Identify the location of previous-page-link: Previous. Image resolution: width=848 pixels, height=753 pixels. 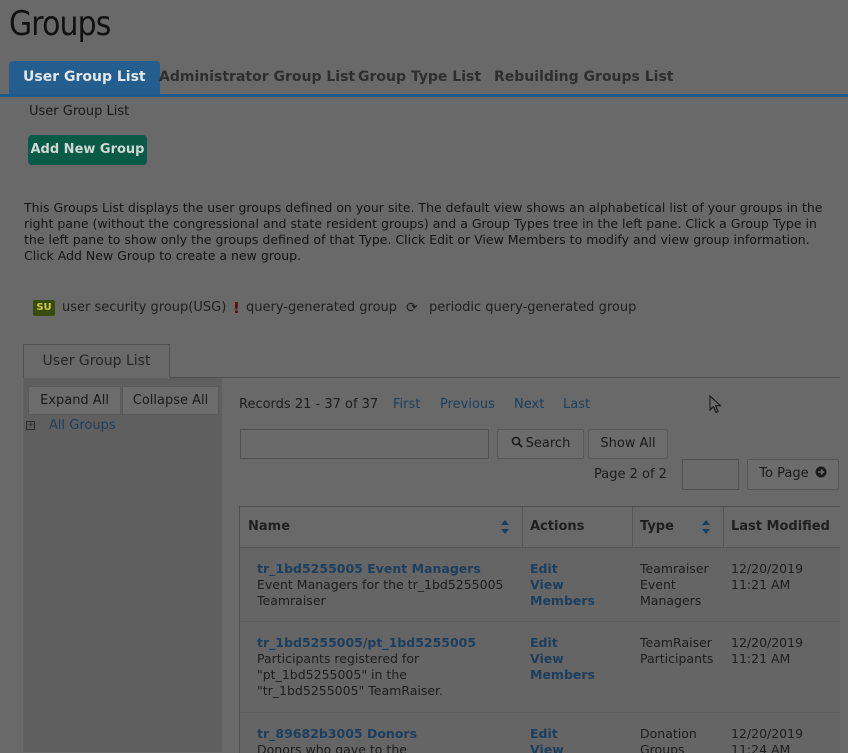
(467, 404).